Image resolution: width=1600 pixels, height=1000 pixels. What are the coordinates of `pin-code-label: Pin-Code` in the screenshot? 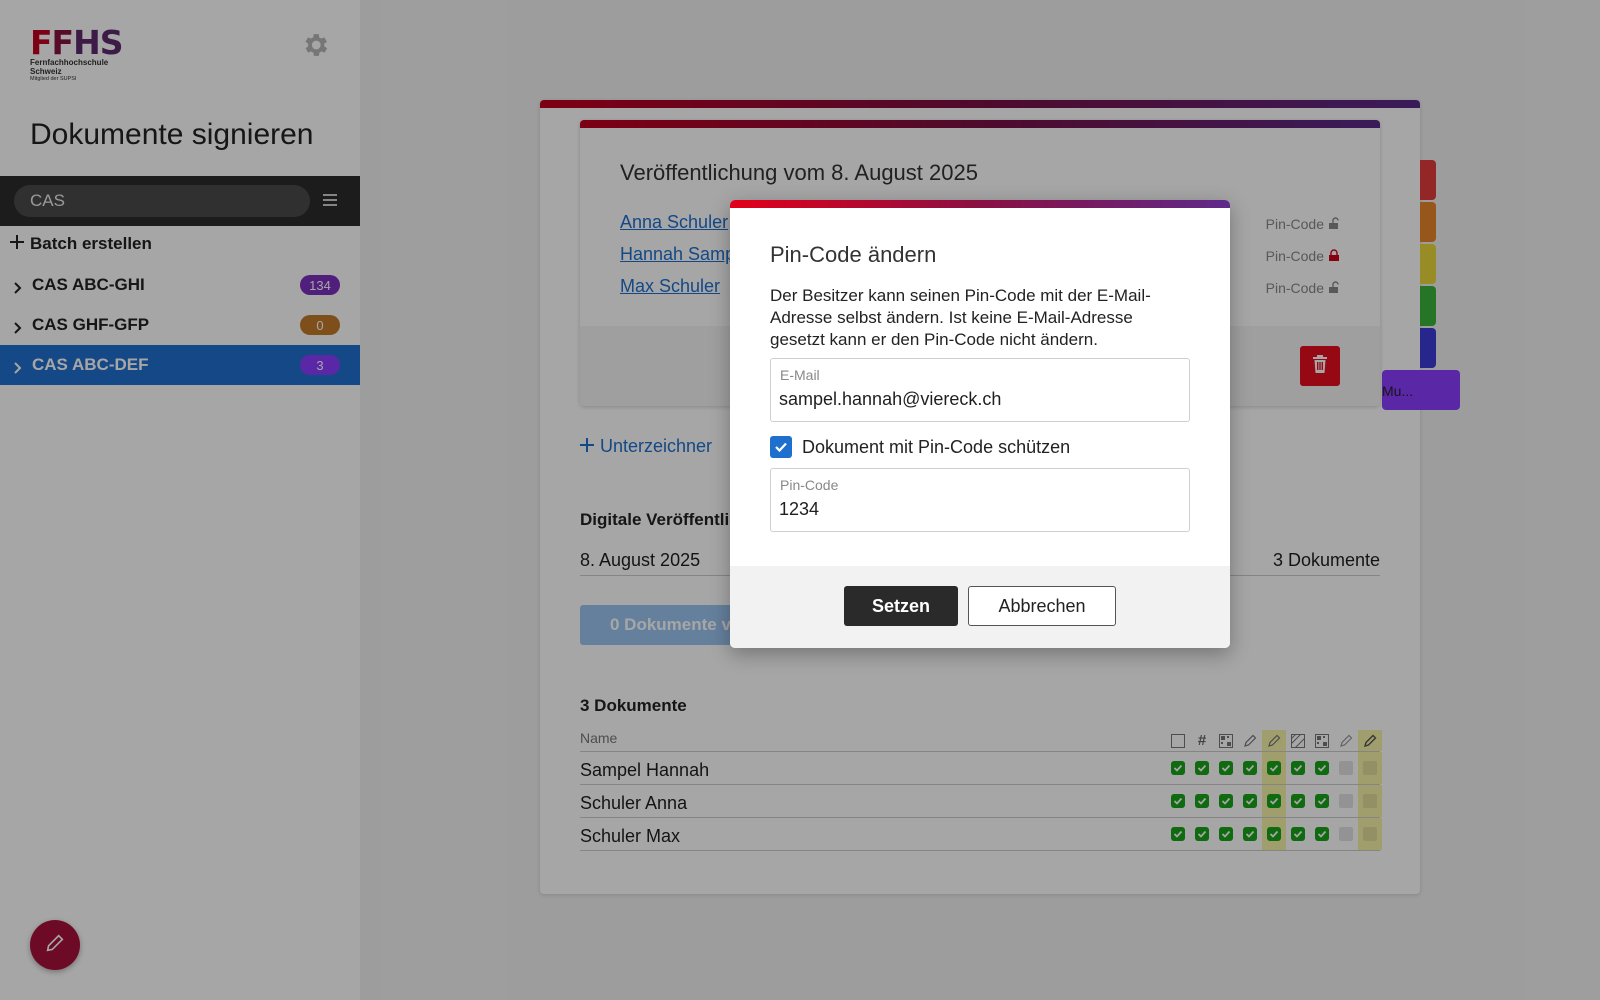 It's located at (809, 485).